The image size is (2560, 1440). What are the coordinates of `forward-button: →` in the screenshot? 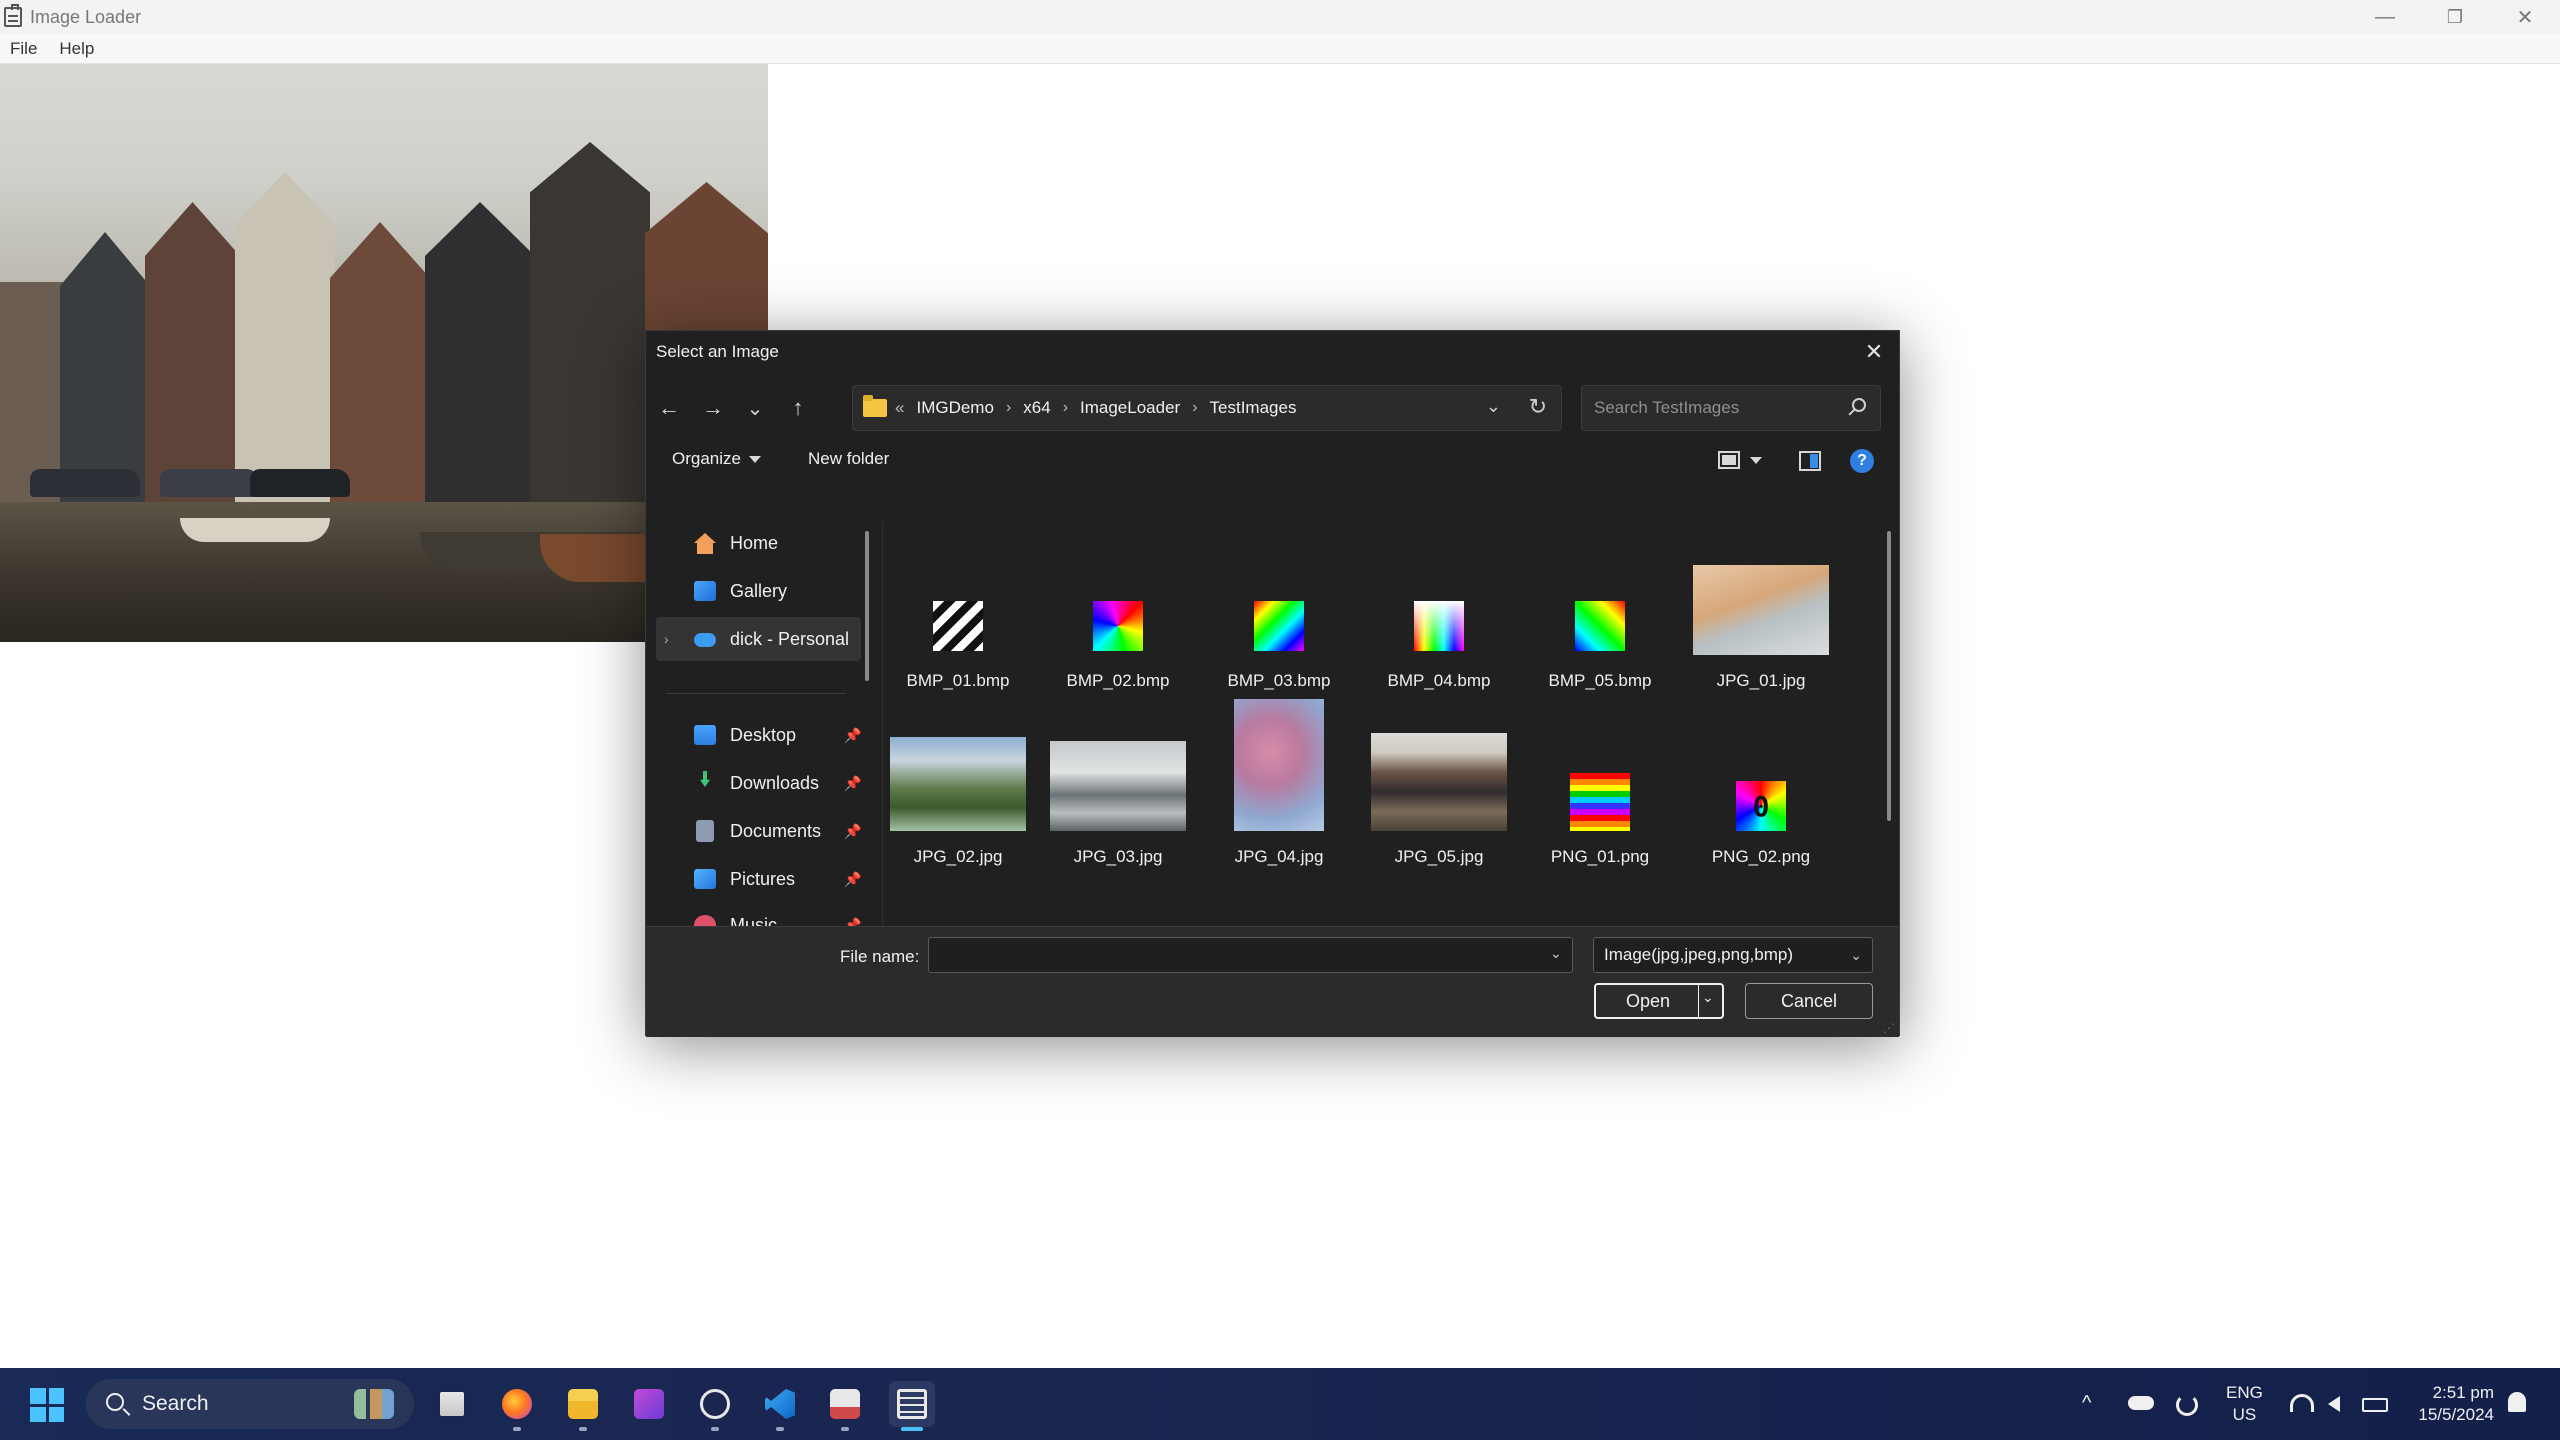 It's located at (713, 408).